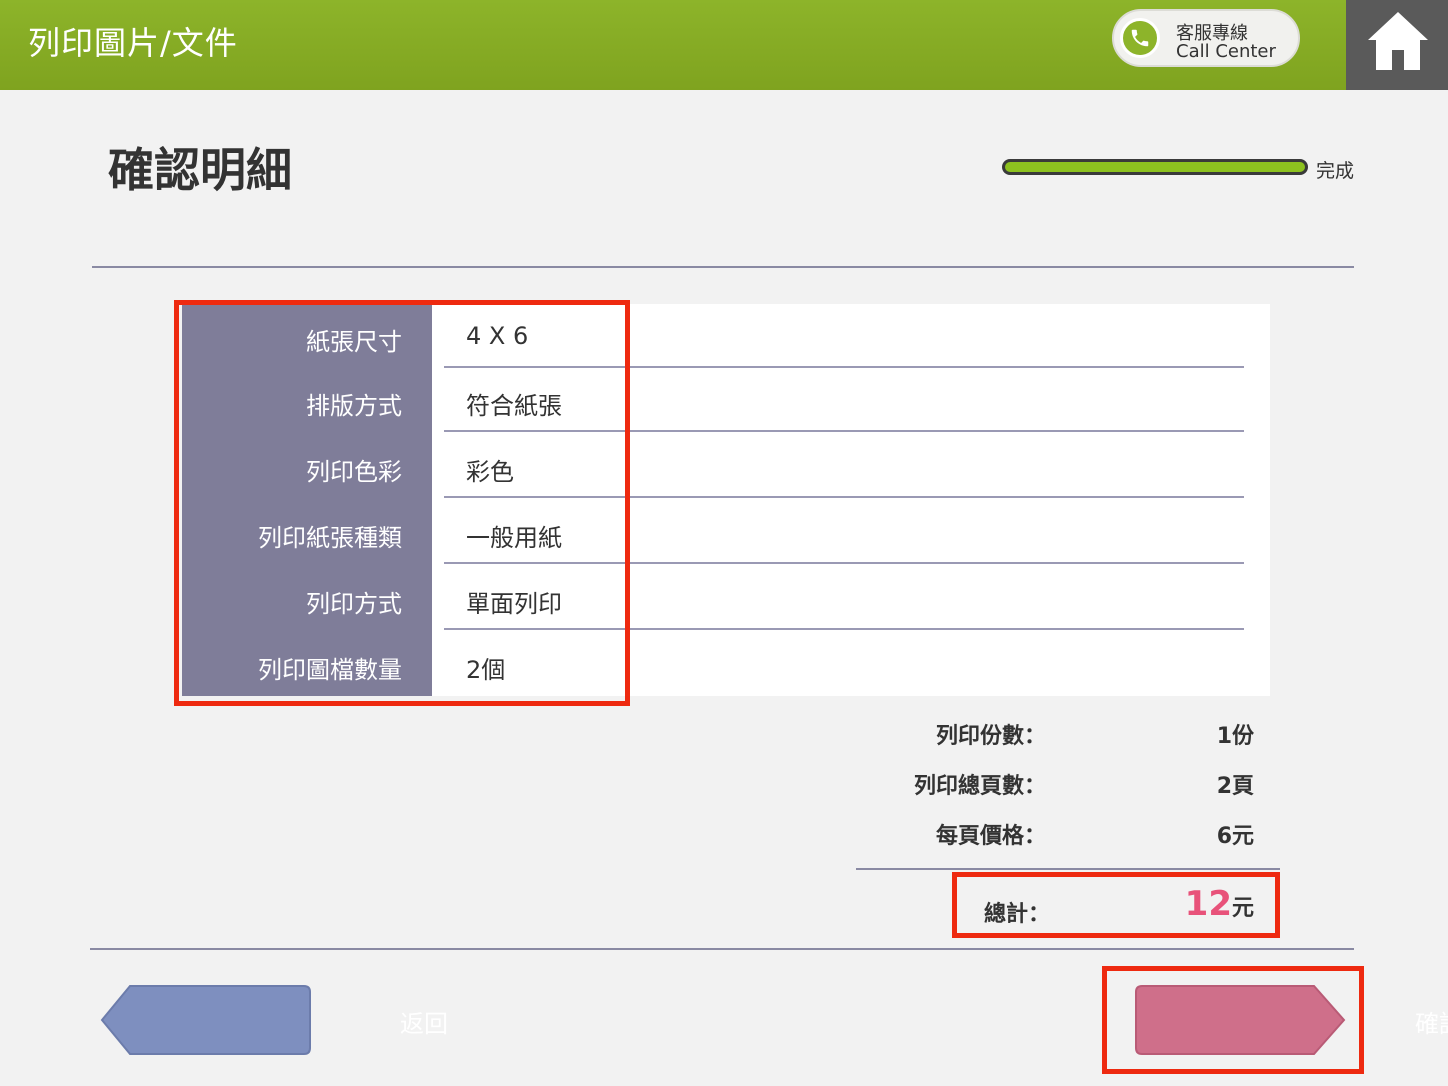 The image size is (1448, 1086). I want to click on progress-bar, so click(1155, 167).